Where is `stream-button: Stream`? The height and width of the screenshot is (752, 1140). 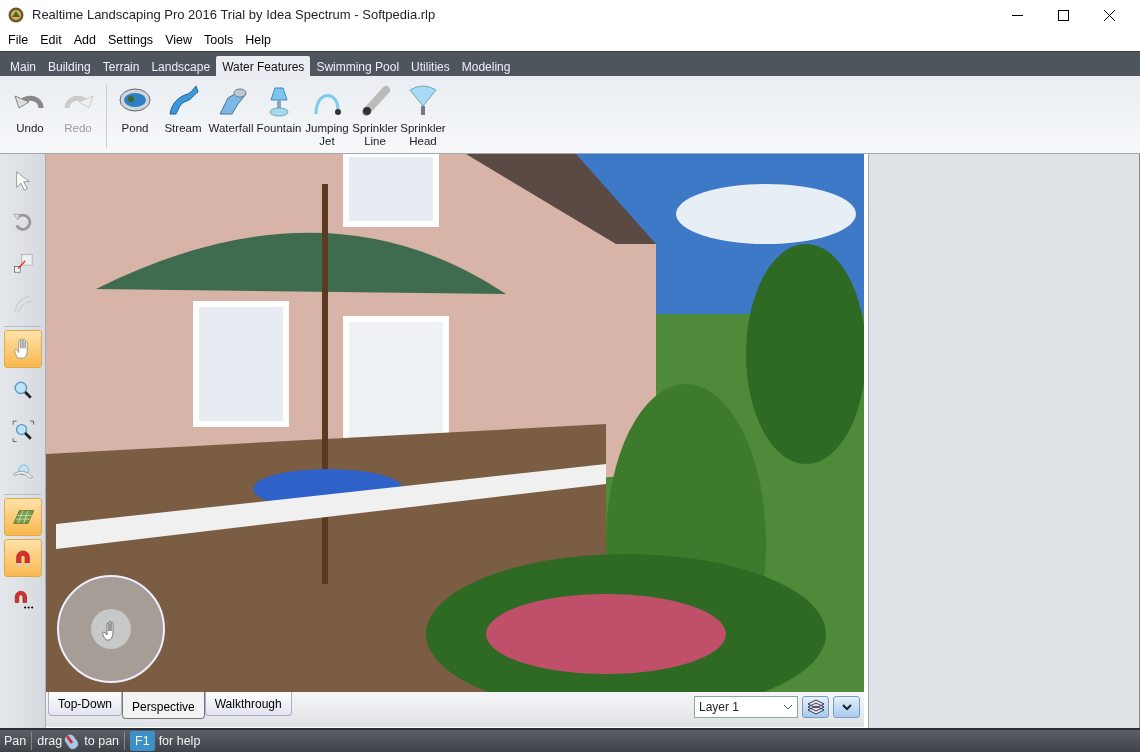
stream-button: Stream is located at coordinates (183, 118).